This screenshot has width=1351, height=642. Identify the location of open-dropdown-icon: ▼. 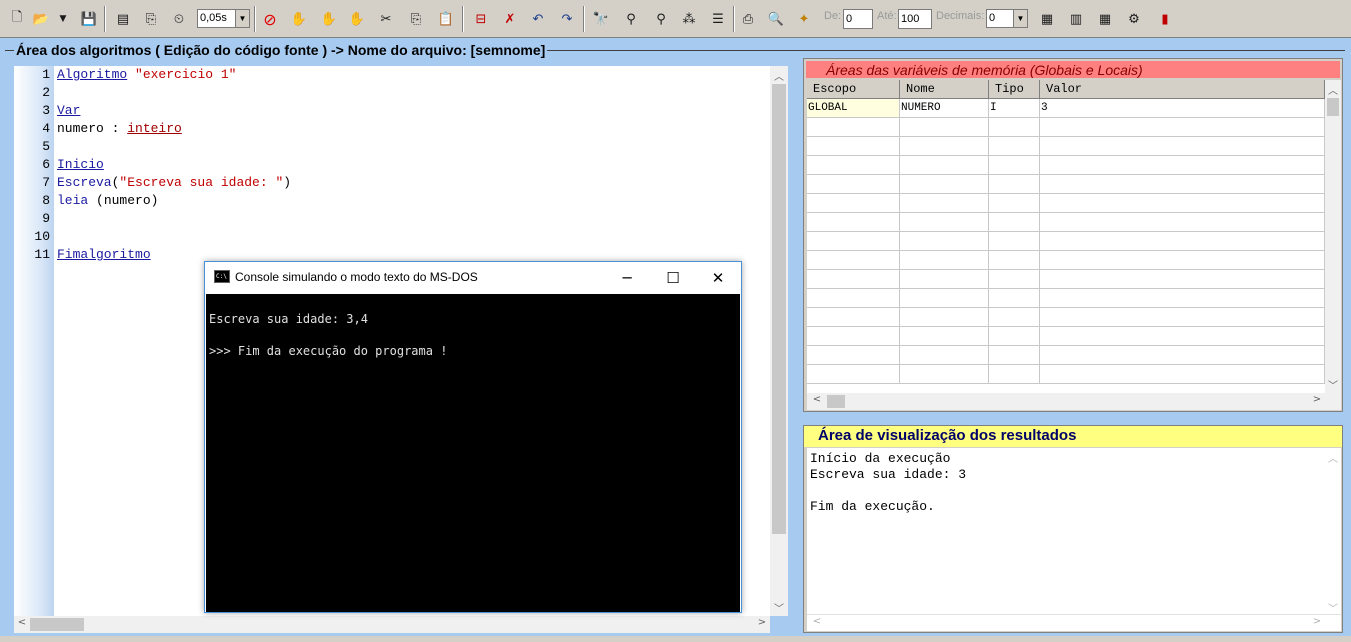
(63, 19).